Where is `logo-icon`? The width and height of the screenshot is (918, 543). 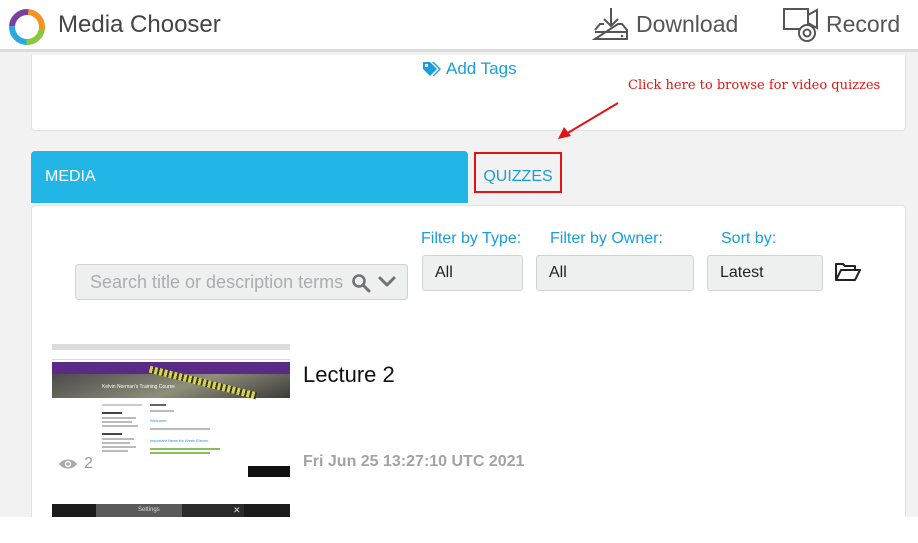 logo-icon is located at coordinates (27, 27).